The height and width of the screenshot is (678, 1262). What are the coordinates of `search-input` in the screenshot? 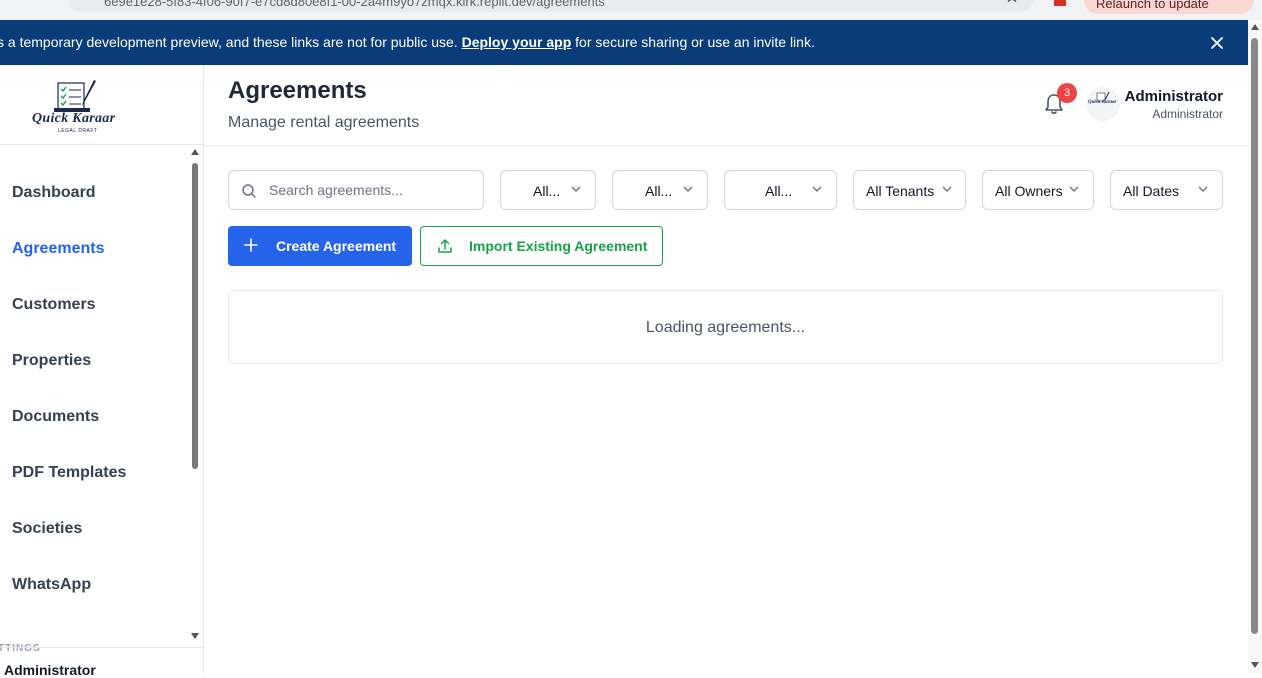 It's located at (371, 190).